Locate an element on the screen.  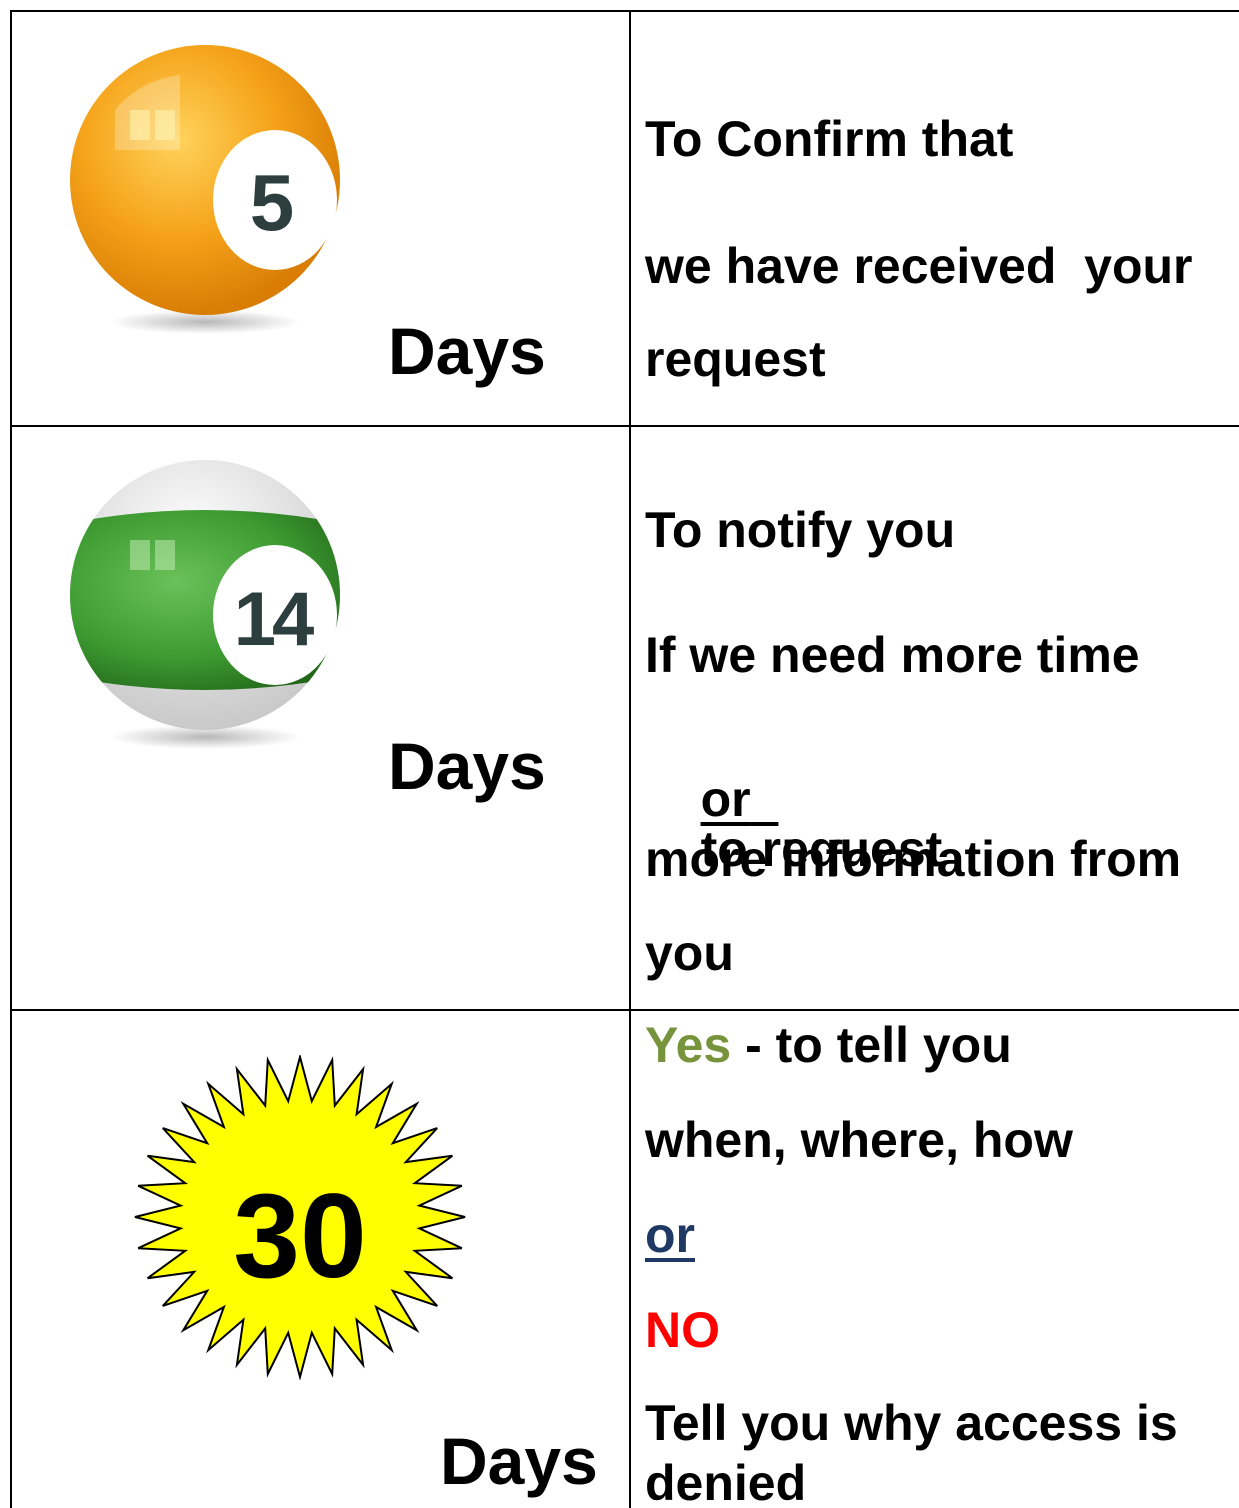
days-label-5: Days is located at coordinates (467, 351).